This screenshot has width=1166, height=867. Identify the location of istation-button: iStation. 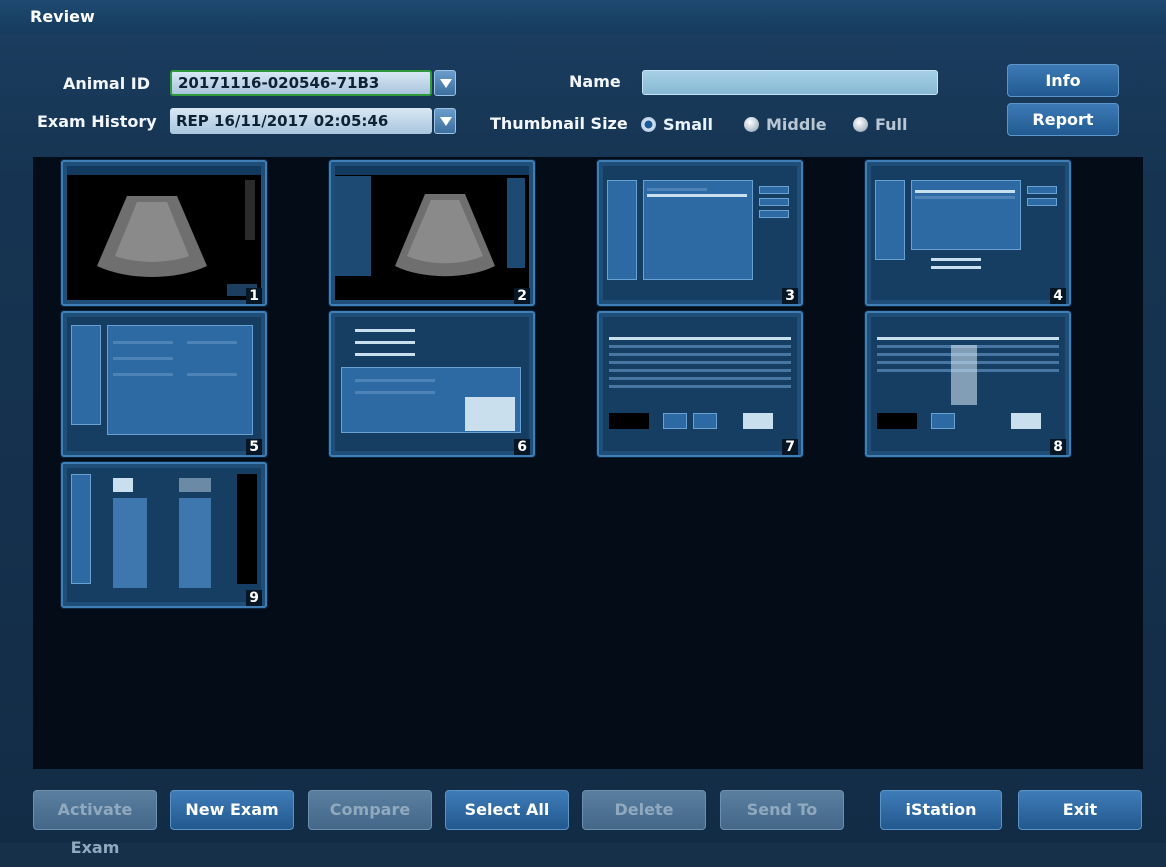
(941, 810).